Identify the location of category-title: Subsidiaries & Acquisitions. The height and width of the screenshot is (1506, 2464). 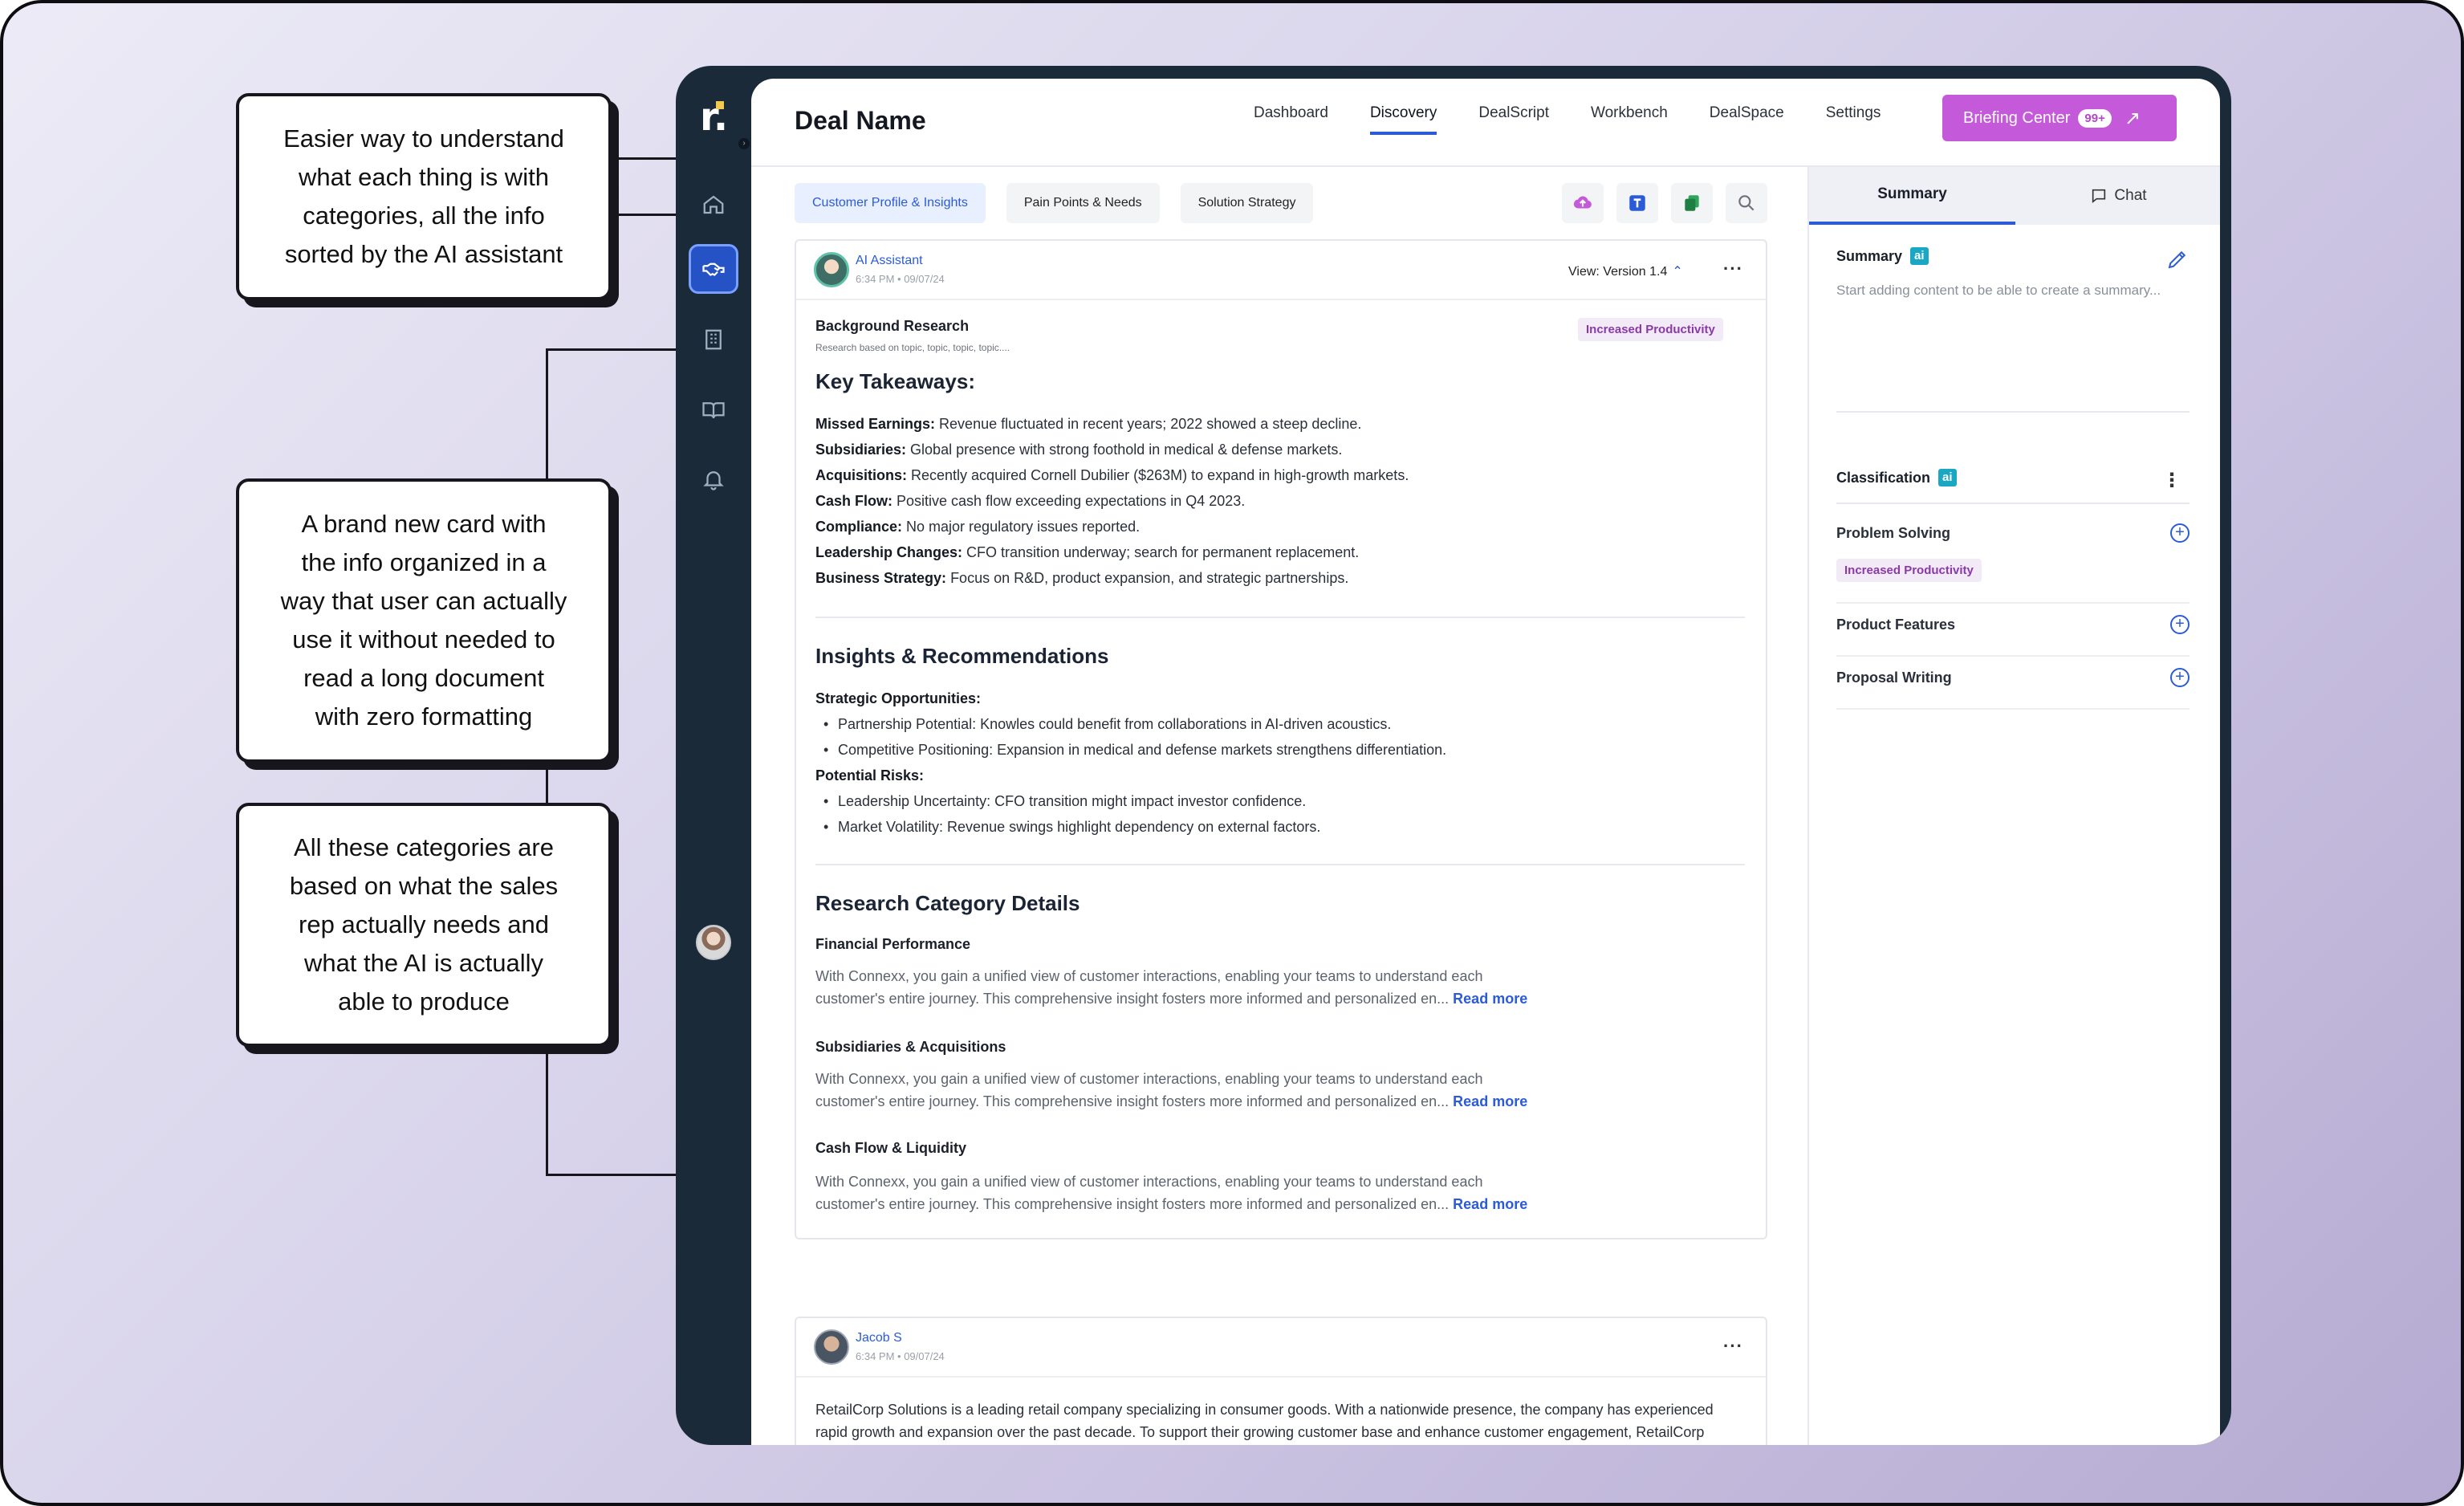
(911, 1047).